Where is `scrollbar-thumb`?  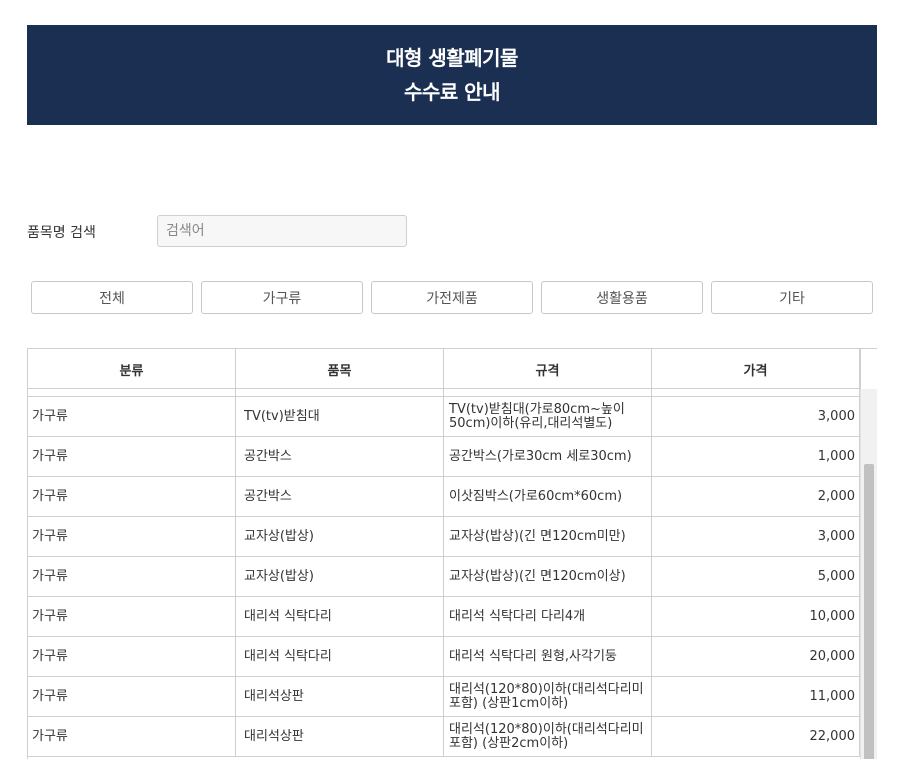
scrollbar-thumb is located at coordinates (869, 611).